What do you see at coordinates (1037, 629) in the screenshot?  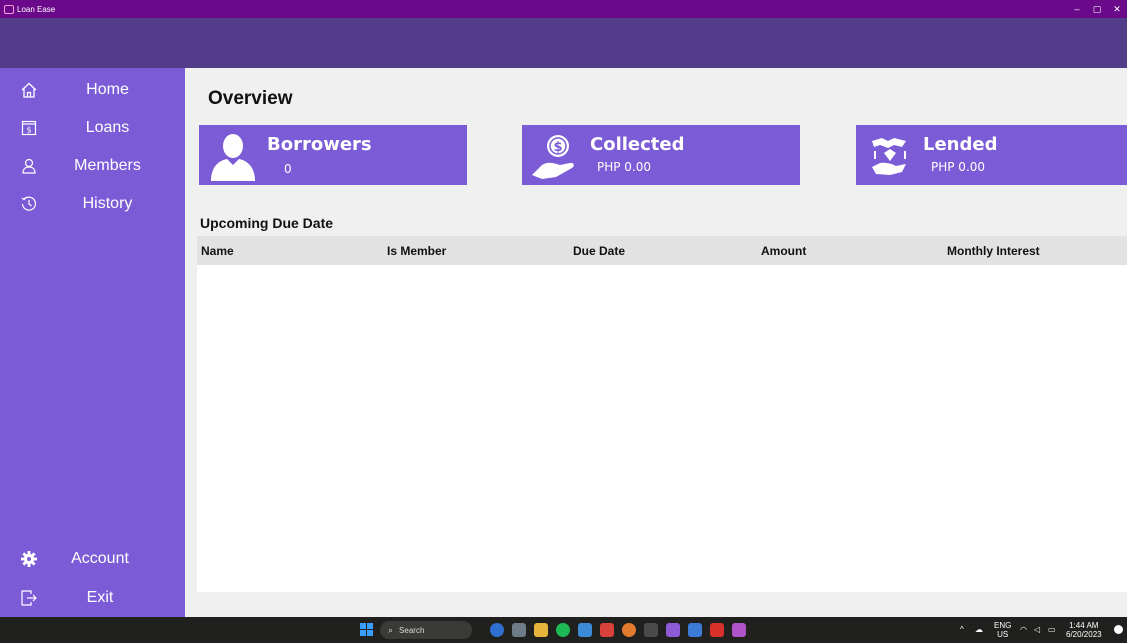 I see `tray-volume-icon: ◁` at bounding box center [1037, 629].